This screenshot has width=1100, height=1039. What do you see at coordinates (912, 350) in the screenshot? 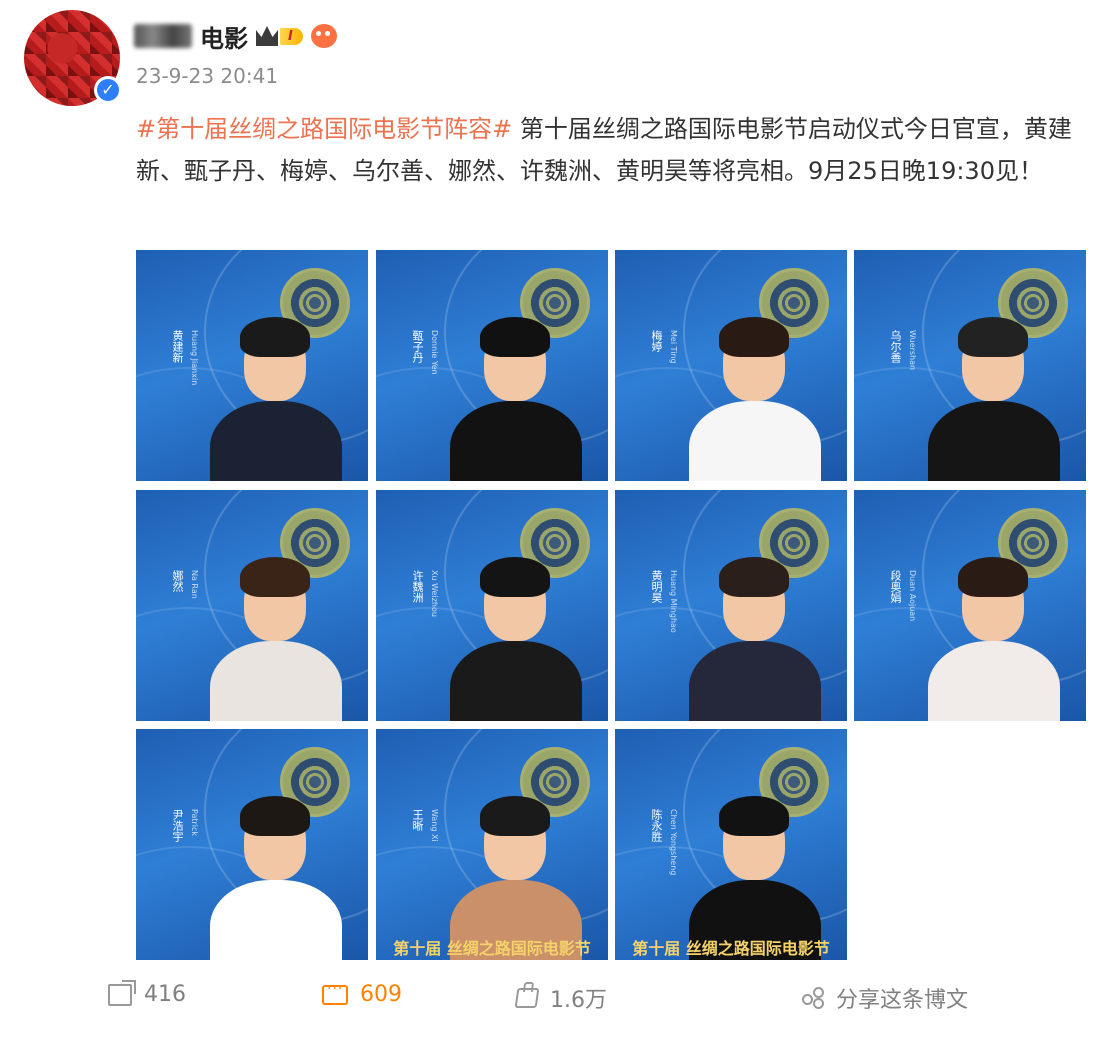
I see `poster-name-en: Wuershan` at bounding box center [912, 350].